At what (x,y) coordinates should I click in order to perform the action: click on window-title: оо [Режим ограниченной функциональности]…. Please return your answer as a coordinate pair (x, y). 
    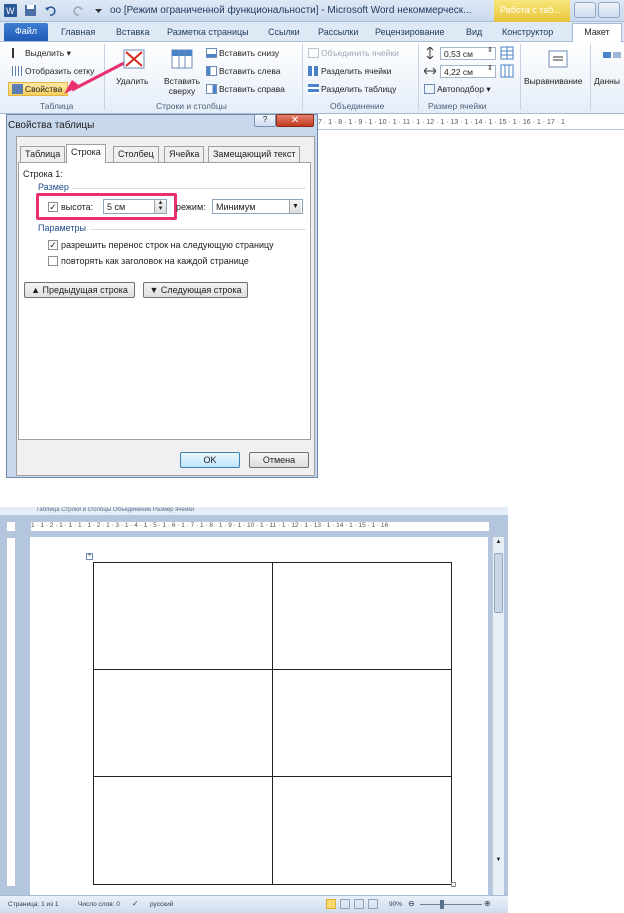
    Looking at the image, I should click on (291, 10).